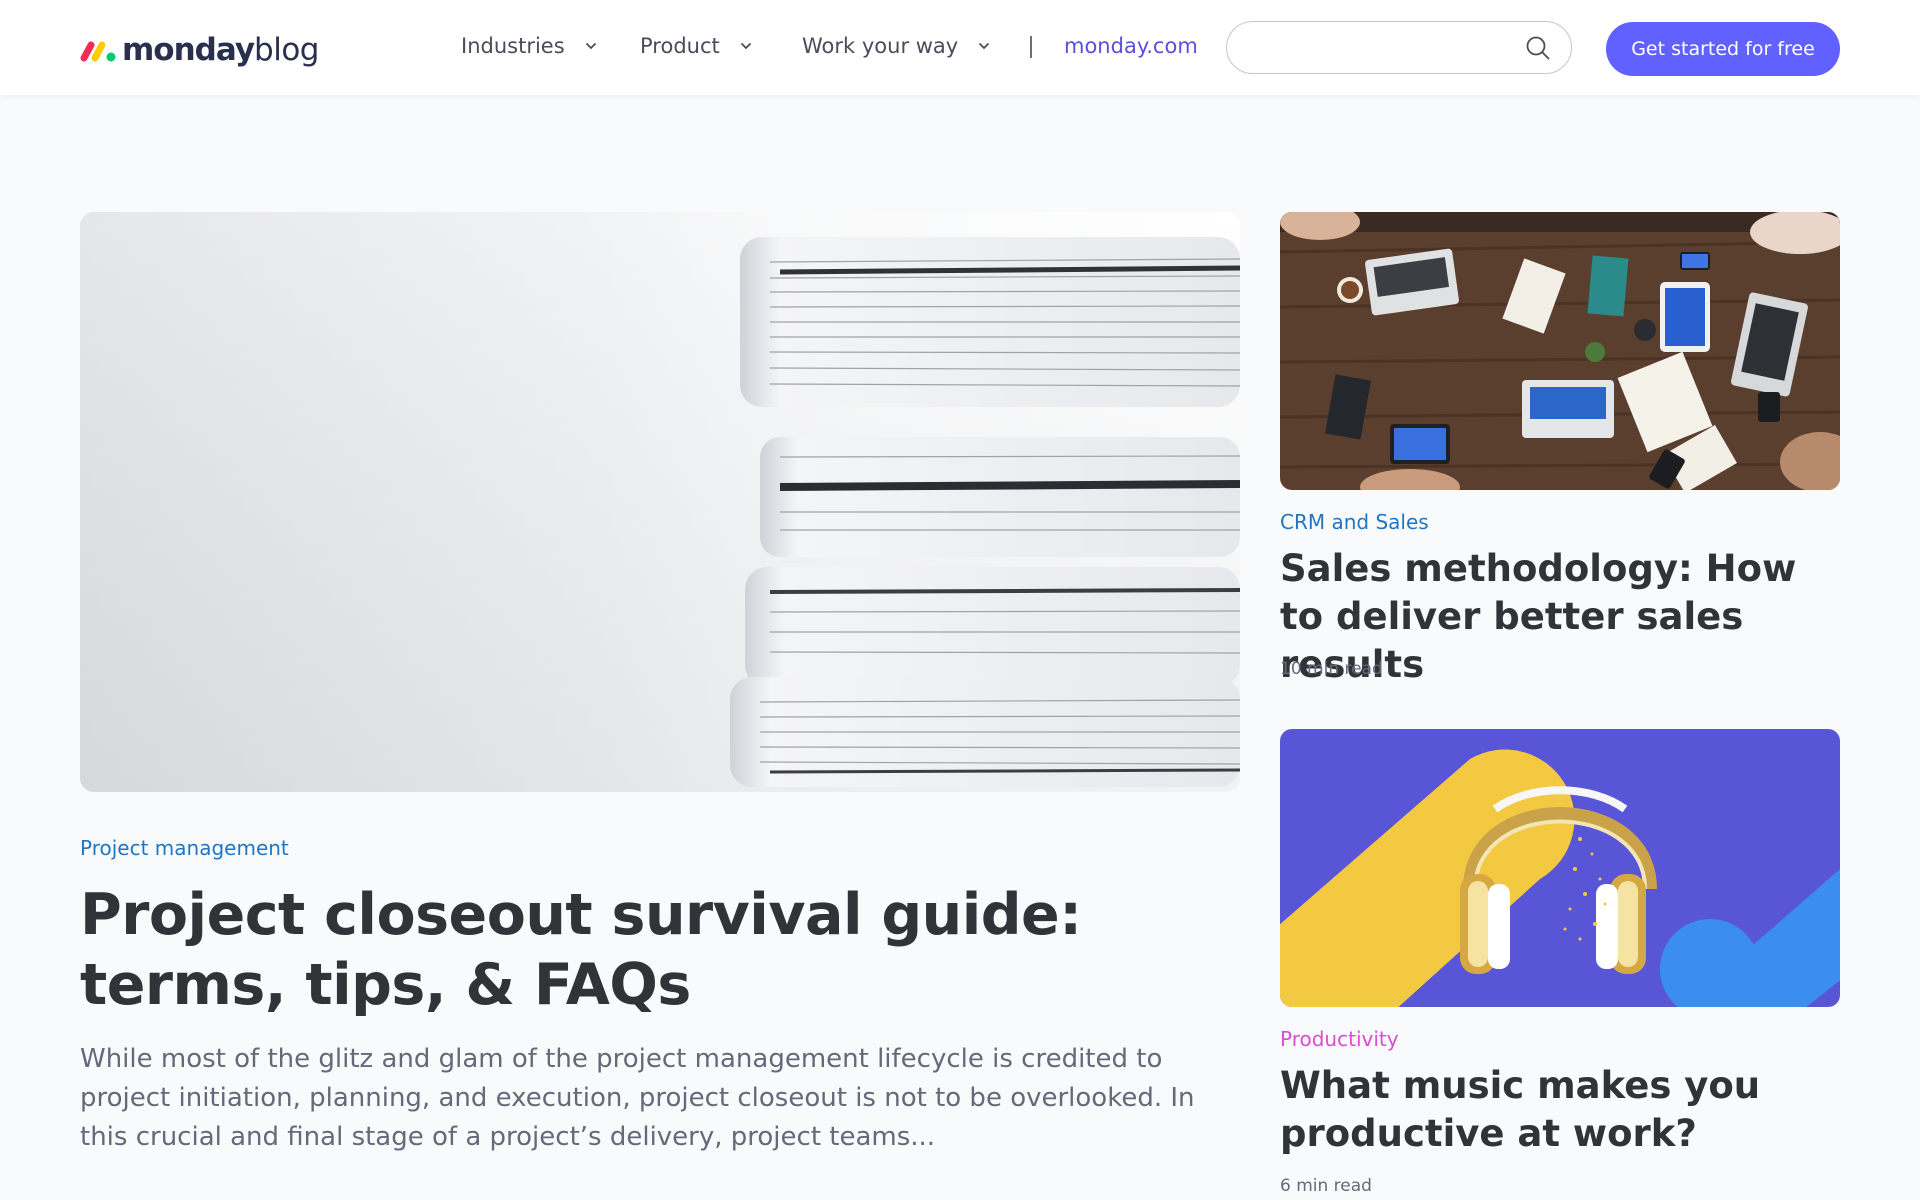 The height and width of the screenshot is (1200, 1920). Describe the element at coordinates (680, 46) in the screenshot. I see `nav-product-label: Product` at that location.